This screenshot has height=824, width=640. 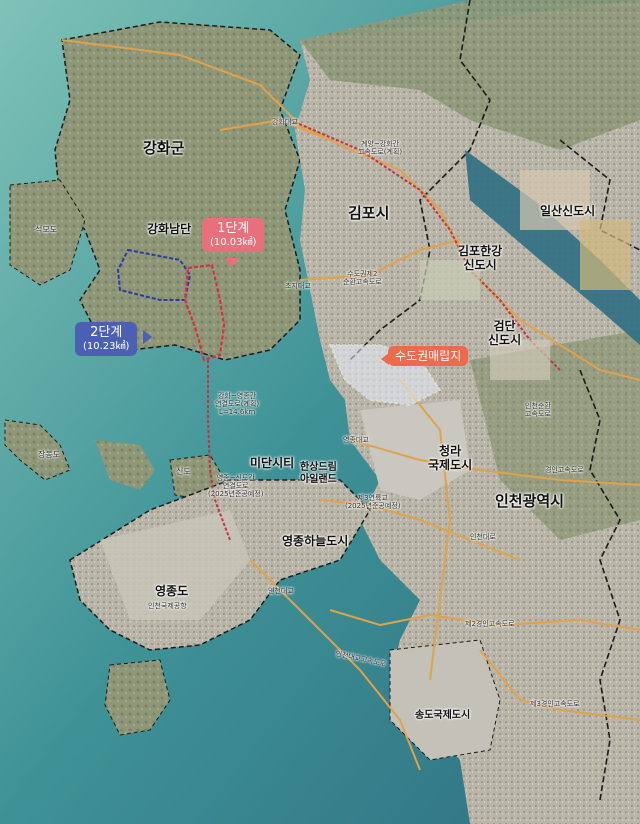 What do you see at coordinates (480, 258) in the screenshot?
I see `label-gimpo-hangang: 김포한강 신도시` at bounding box center [480, 258].